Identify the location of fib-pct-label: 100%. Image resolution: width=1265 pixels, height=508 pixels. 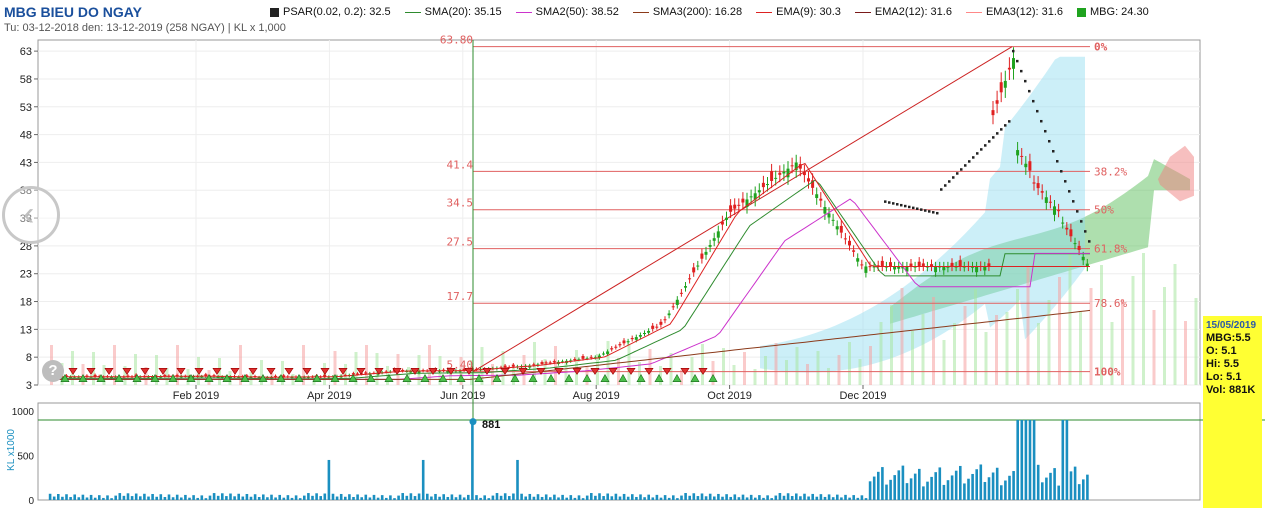
(1107, 372).